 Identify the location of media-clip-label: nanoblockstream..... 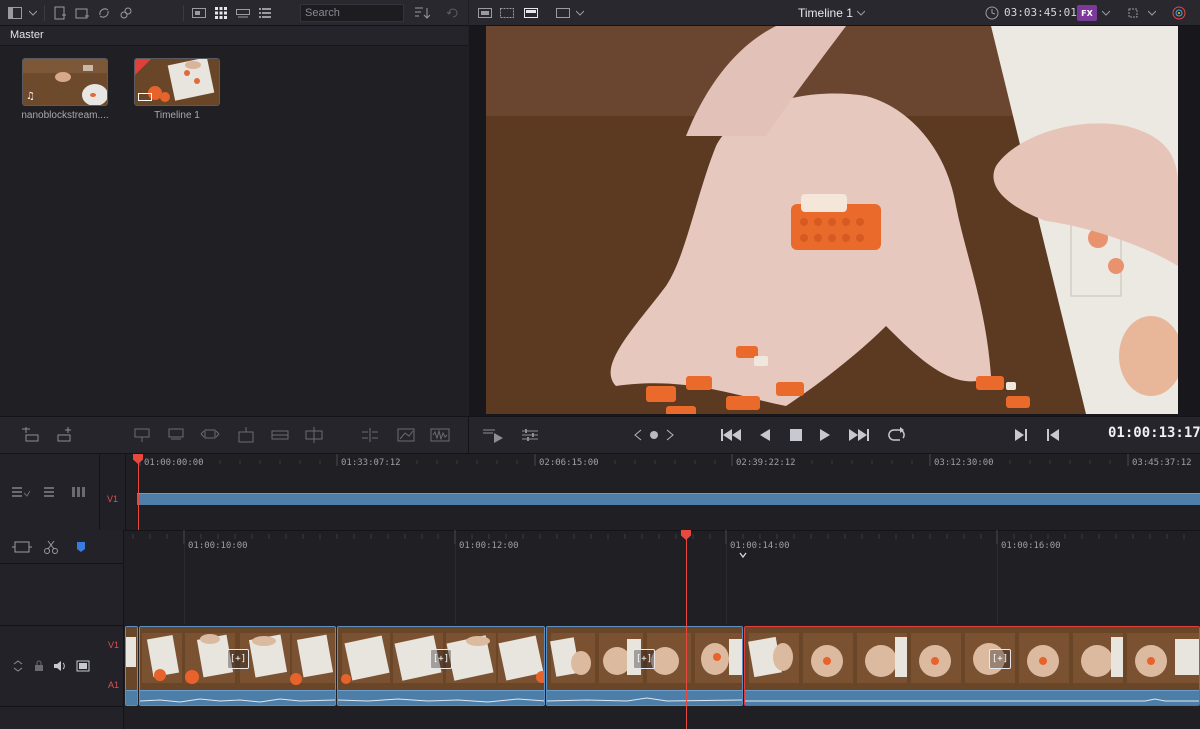
(65, 115).